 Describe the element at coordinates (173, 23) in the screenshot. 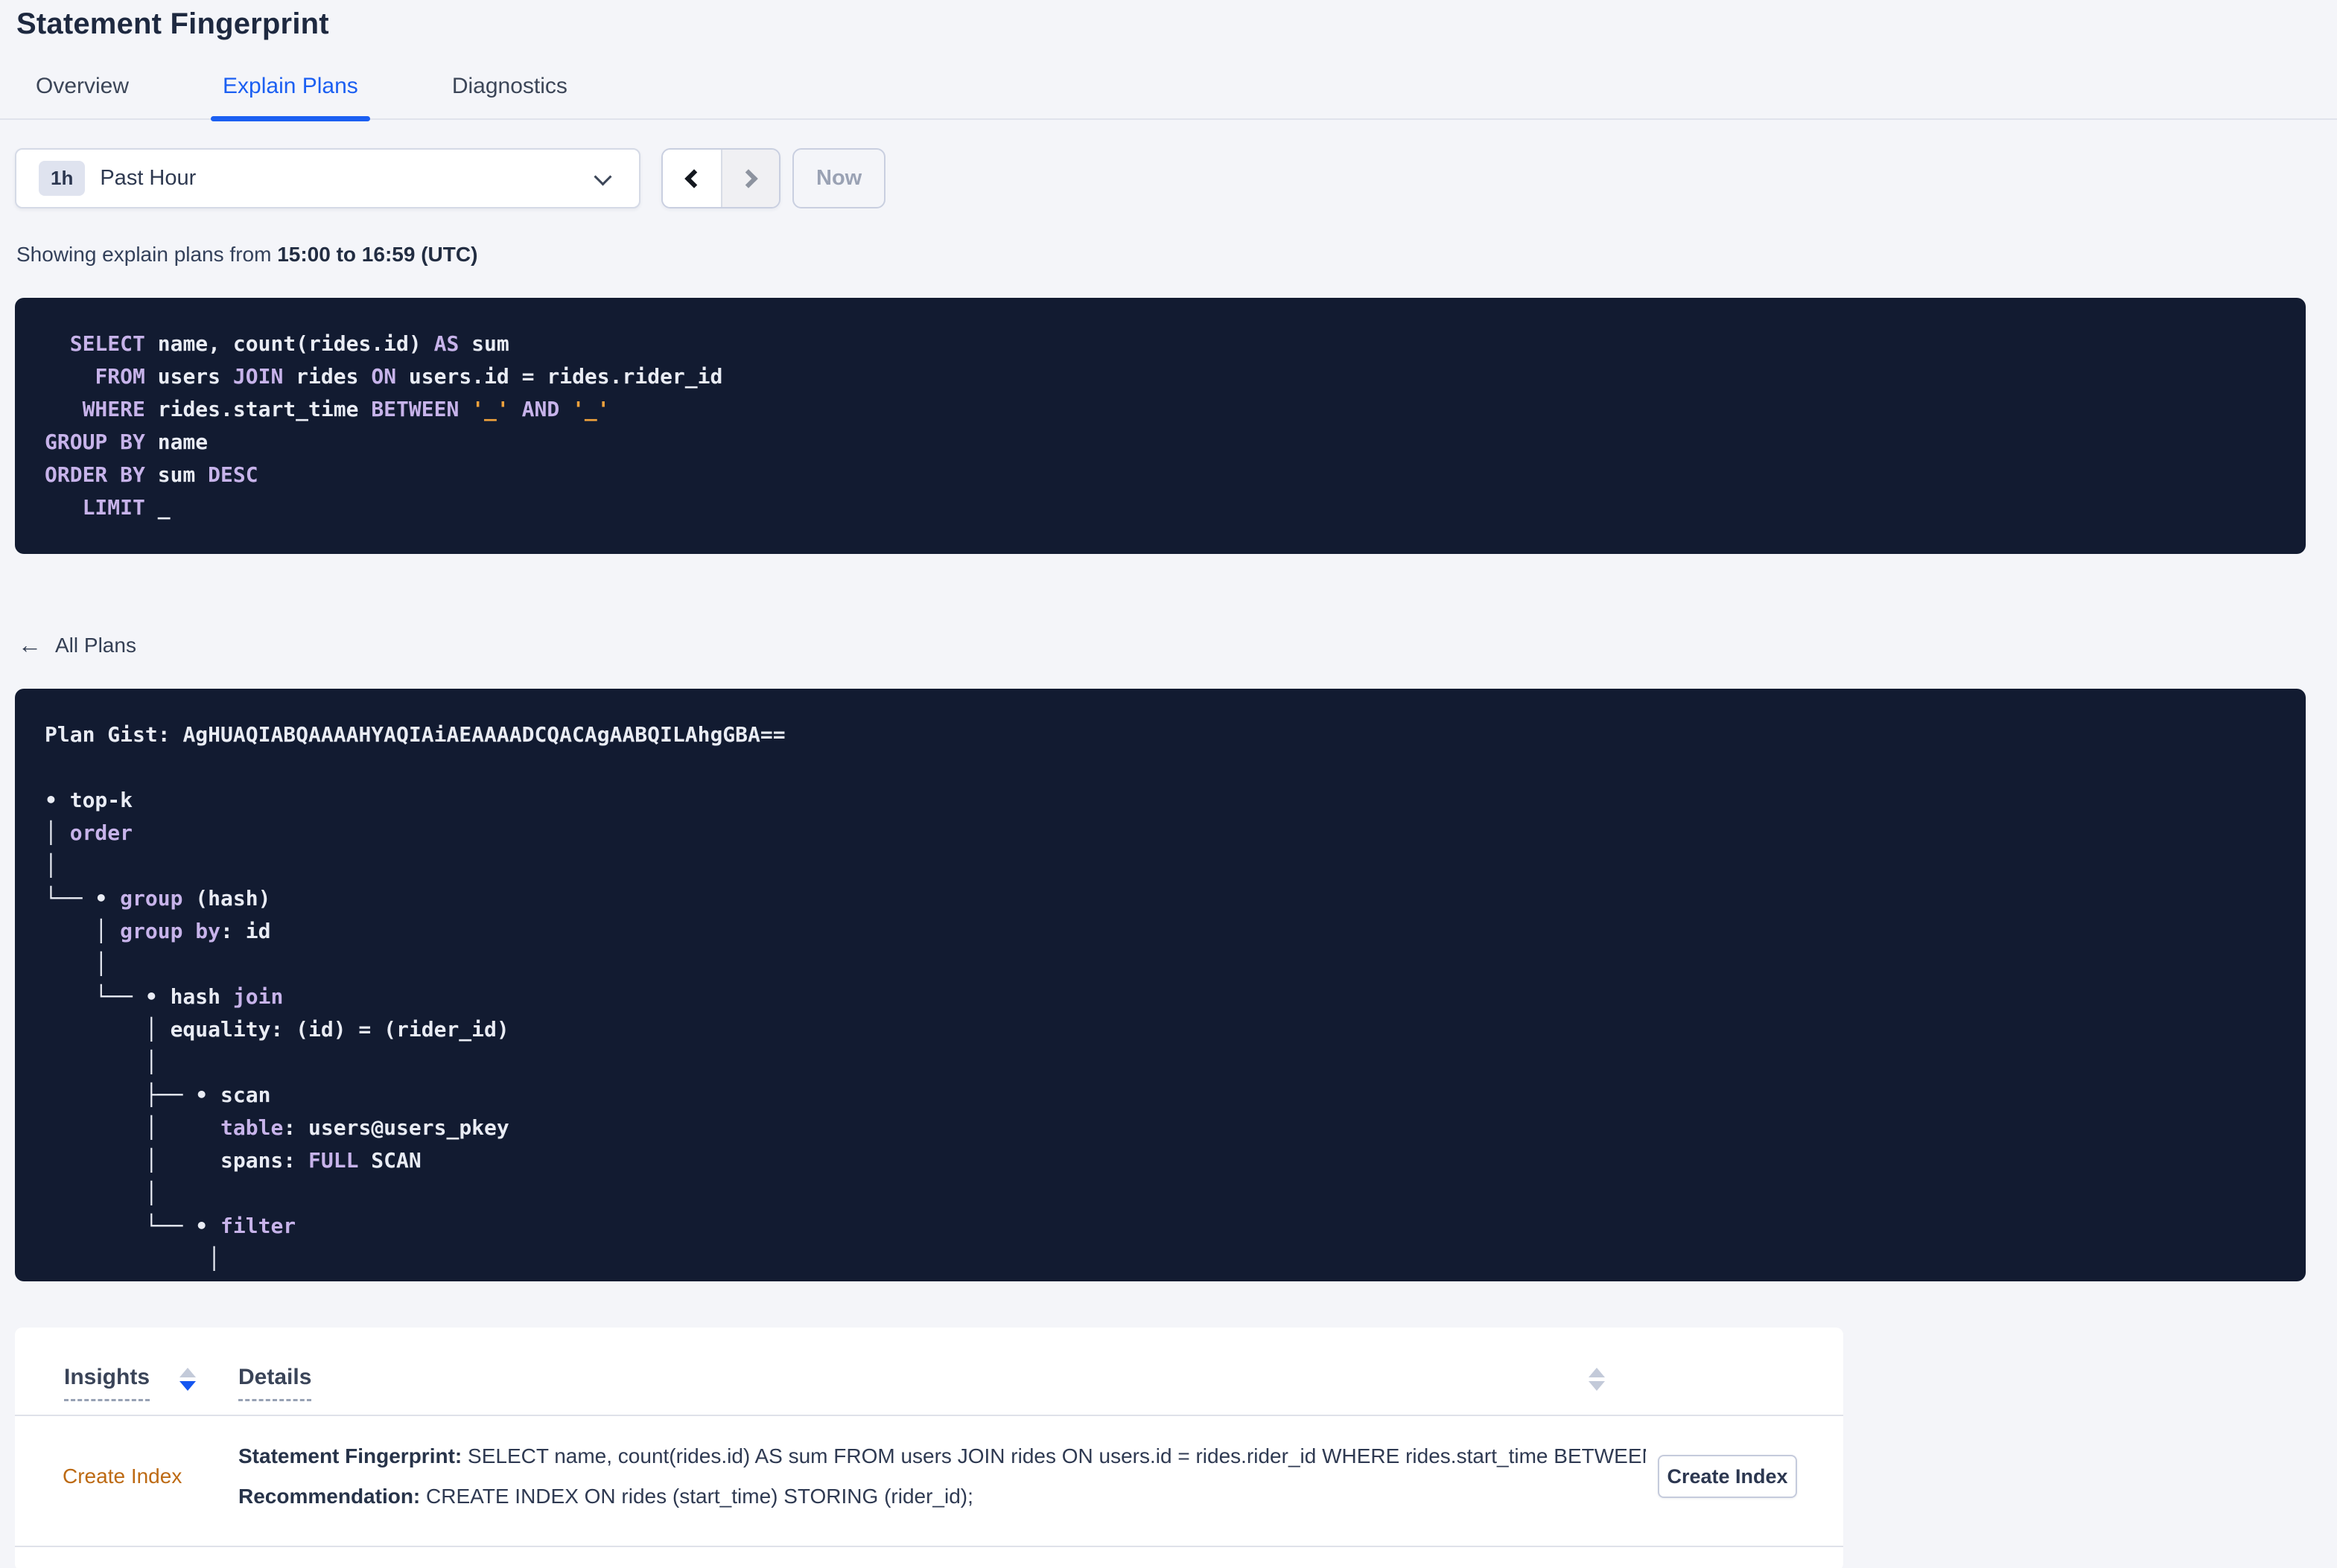

I see `page-title: Statement Fingerprint` at that location.